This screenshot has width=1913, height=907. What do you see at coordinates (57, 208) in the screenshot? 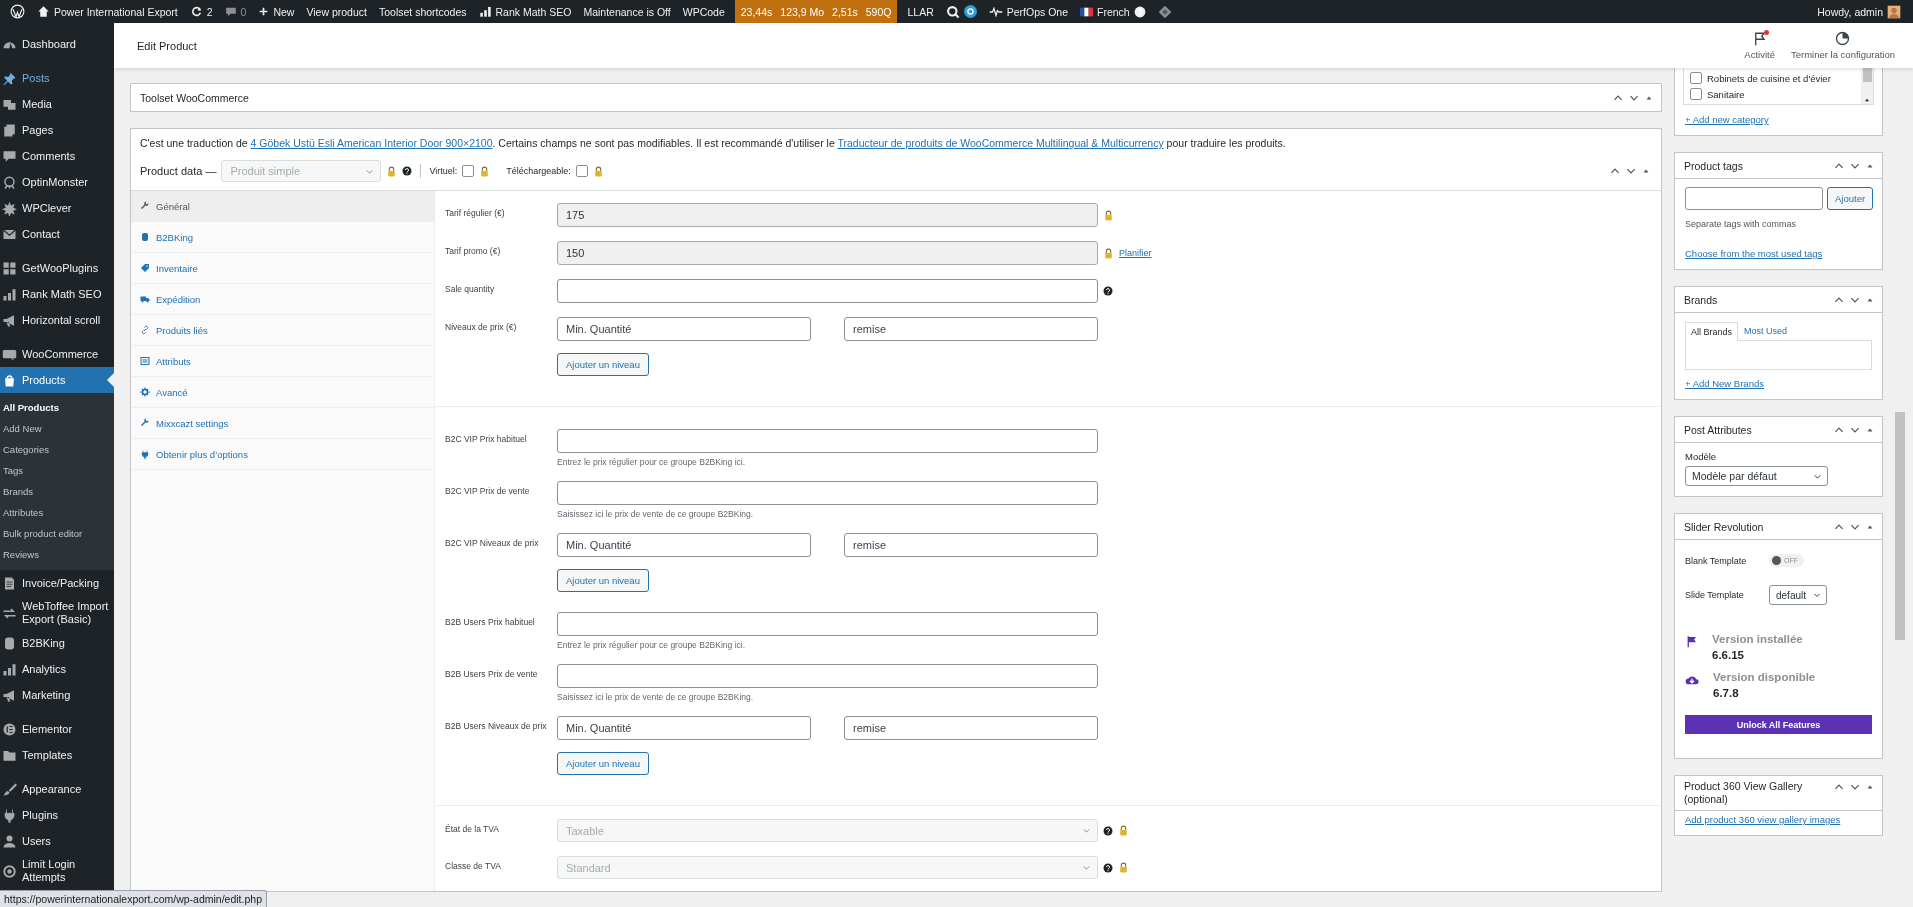
I see `menu-item: WPClever` at bounding box center [57, 208].